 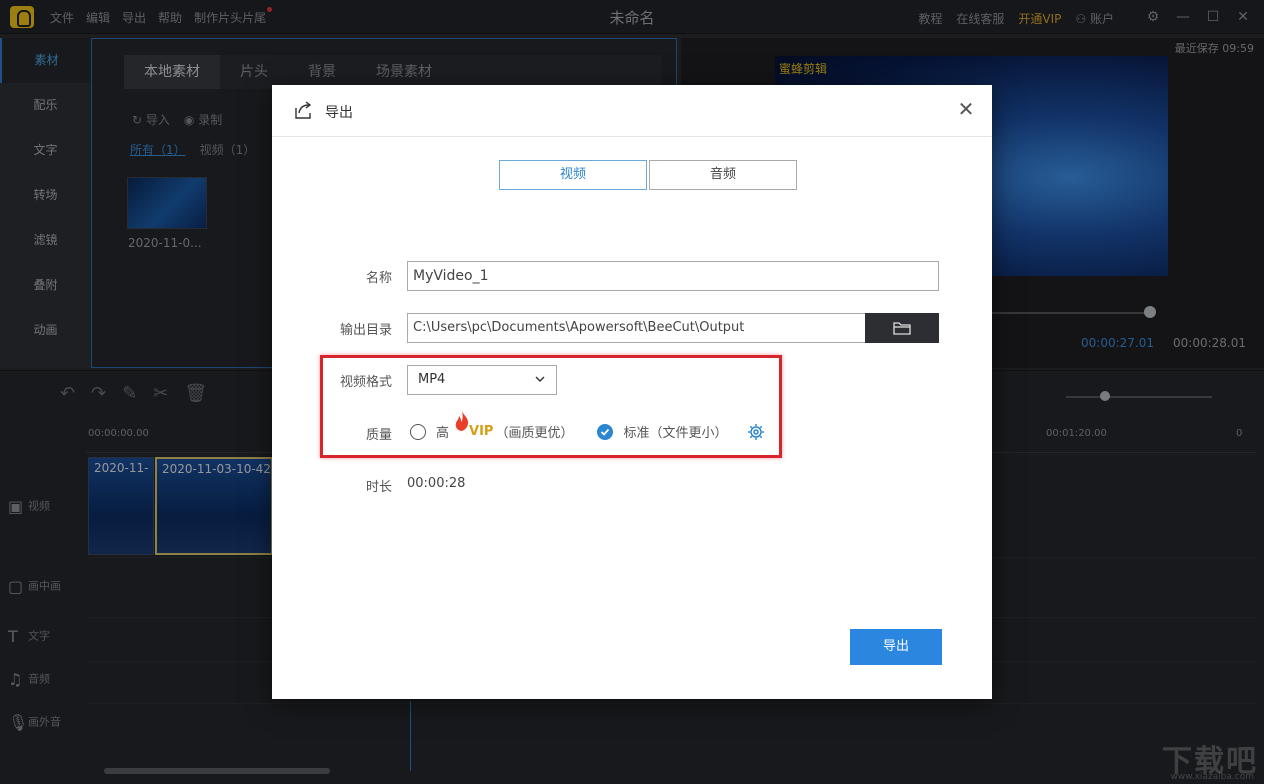 I want to click on vip-badge: VIP, so click(x=474, y=425).